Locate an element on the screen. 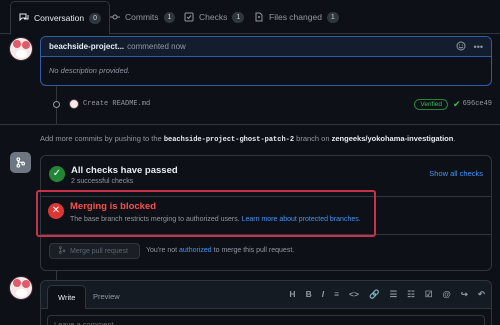 The image size is (500, 325). merge-note-suffix: to merge this pull request. is located at coordinates (254, 250).